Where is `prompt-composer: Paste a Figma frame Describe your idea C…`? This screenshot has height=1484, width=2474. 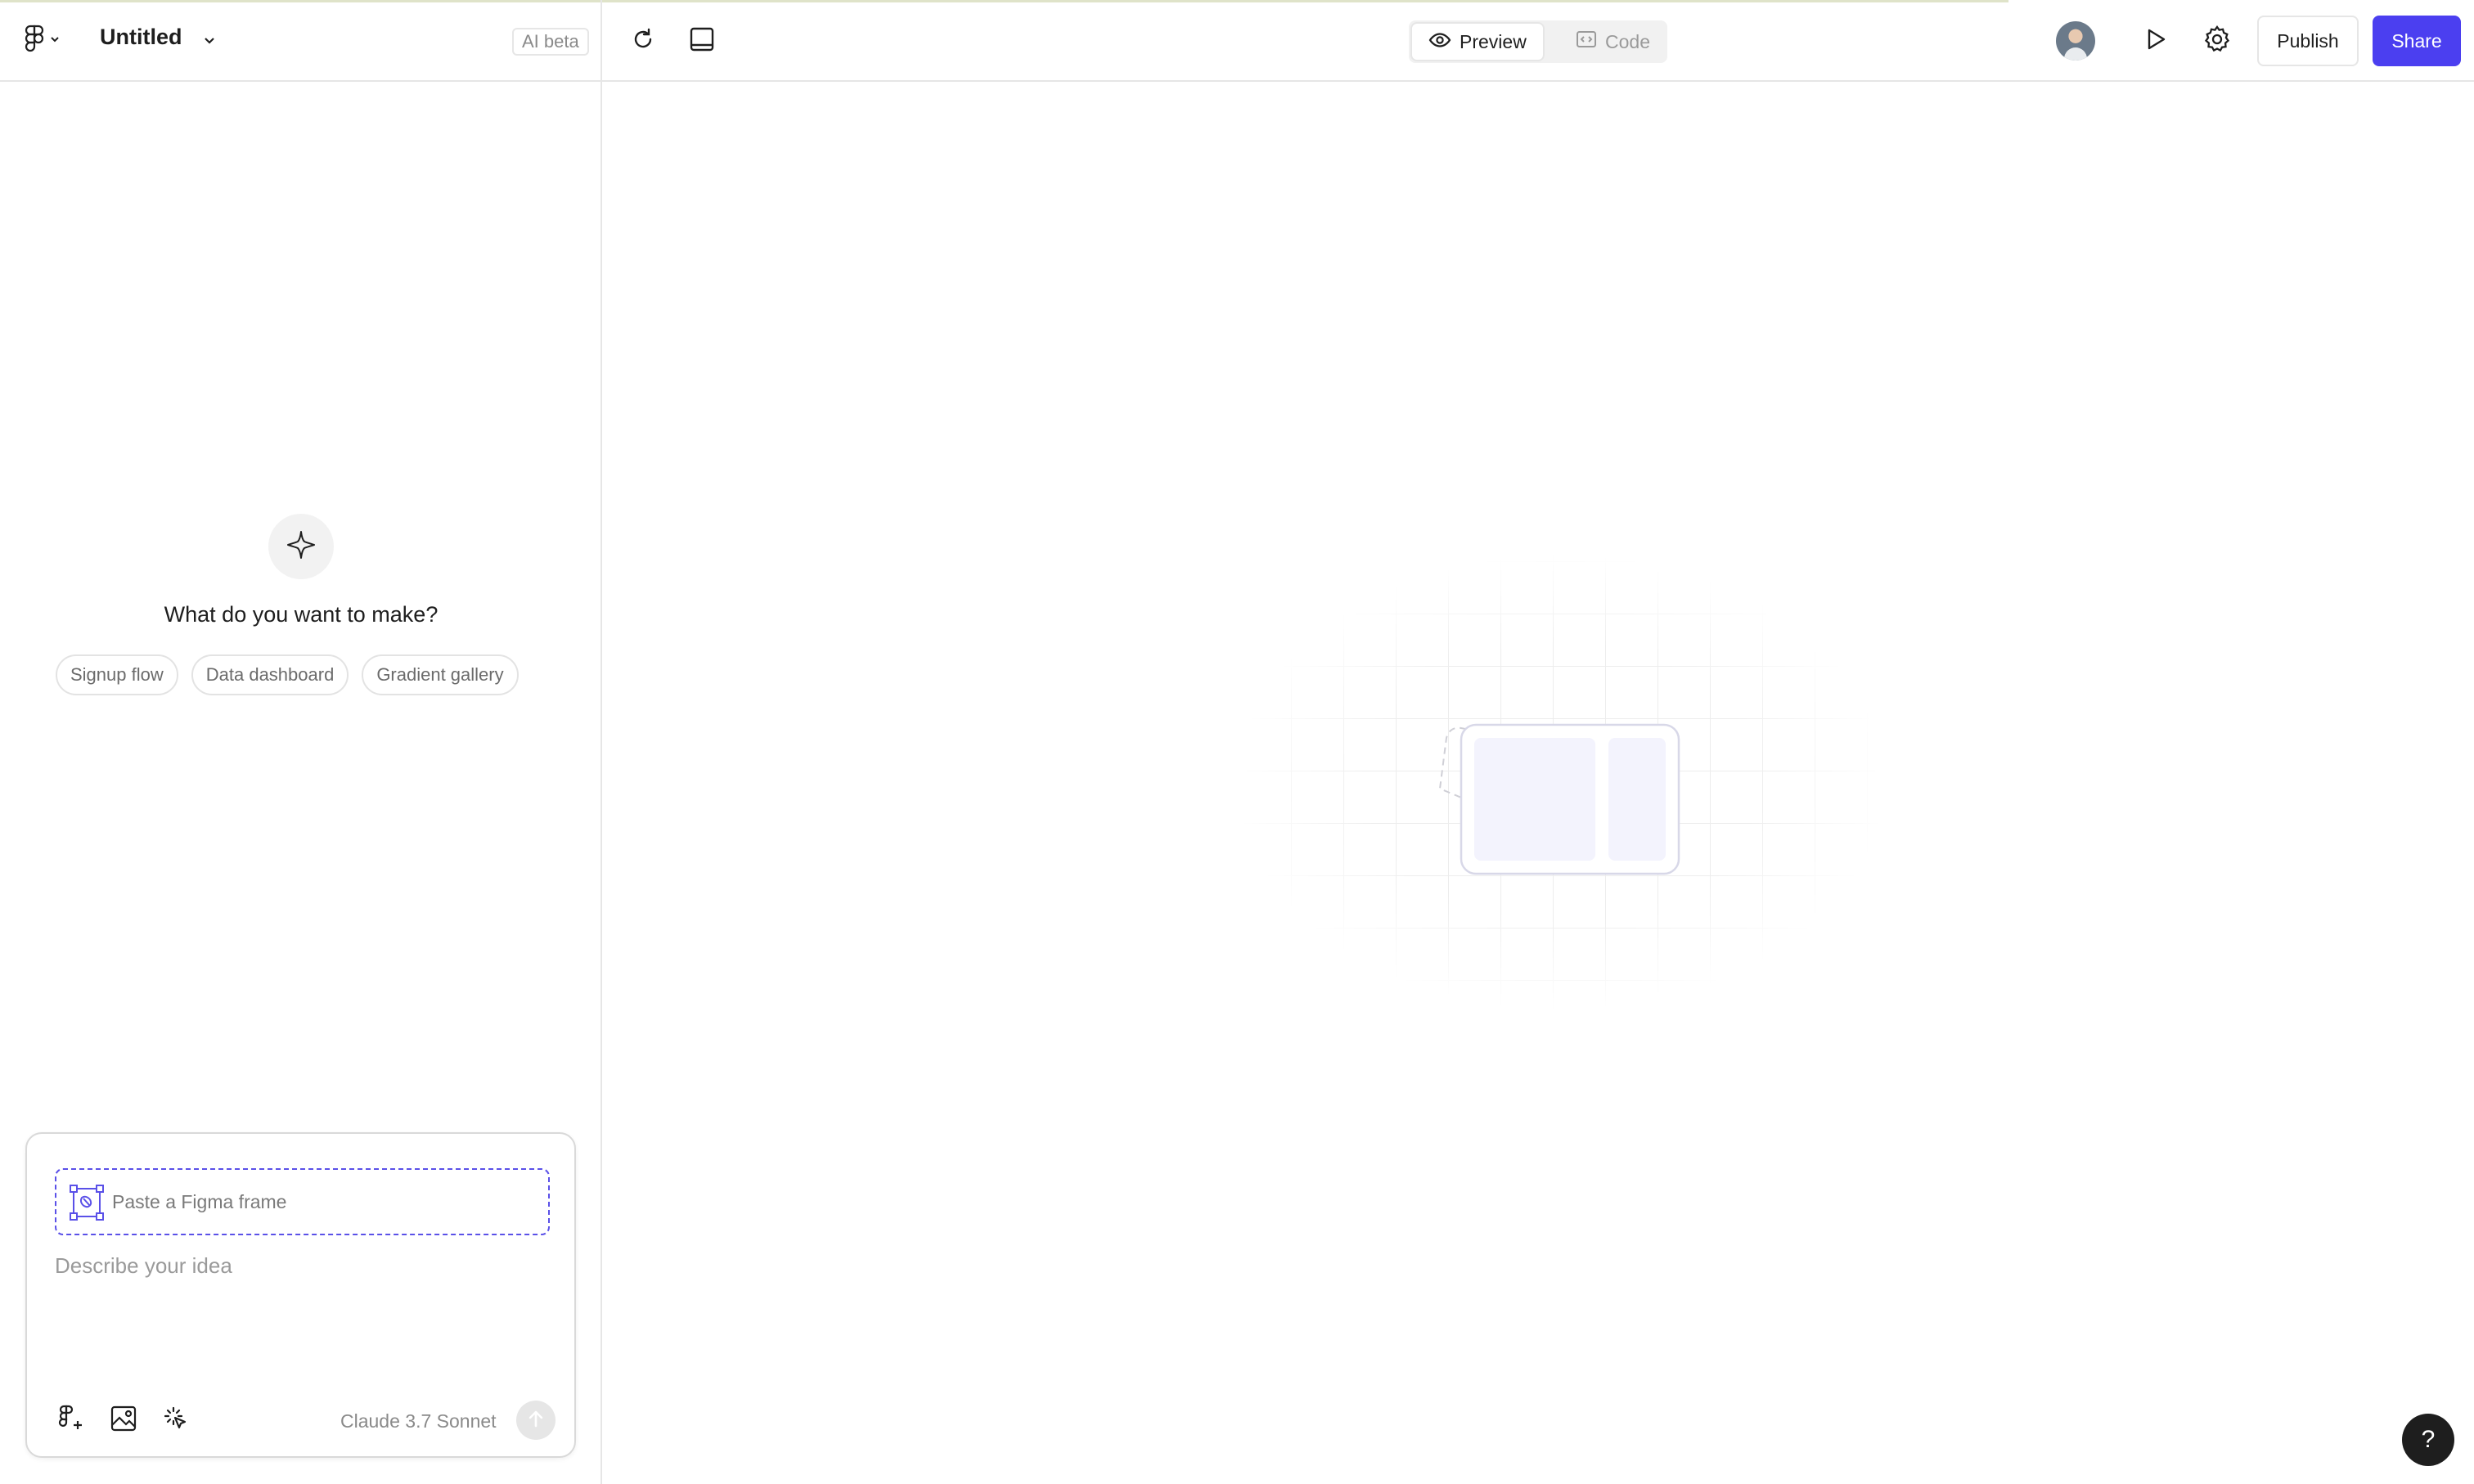 prompt-composer: Paste a Figma frame Describe your idea C… is located at coordinates (300, 1295).